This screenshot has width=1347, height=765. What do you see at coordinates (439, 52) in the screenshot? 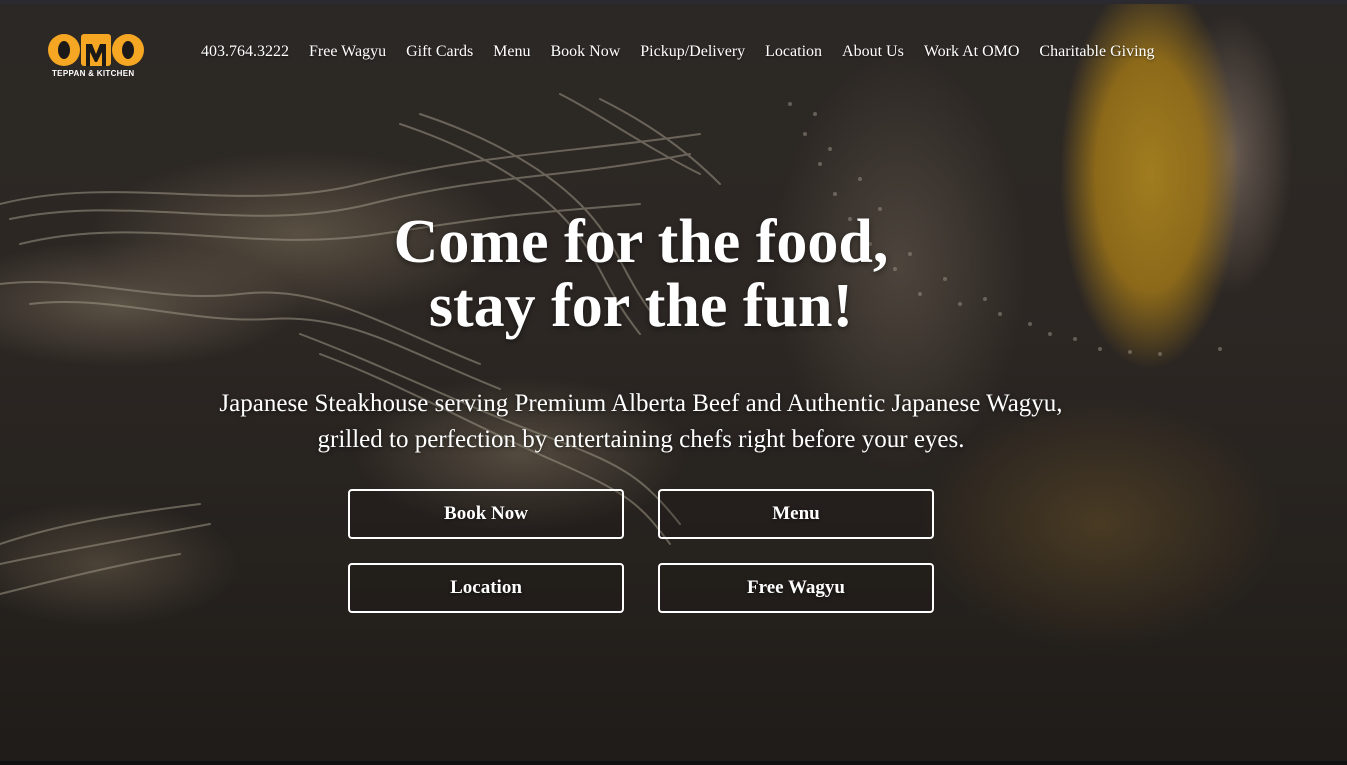
I see `nav-gift-cards: Gift Cards` at bounding box center [439, 52].